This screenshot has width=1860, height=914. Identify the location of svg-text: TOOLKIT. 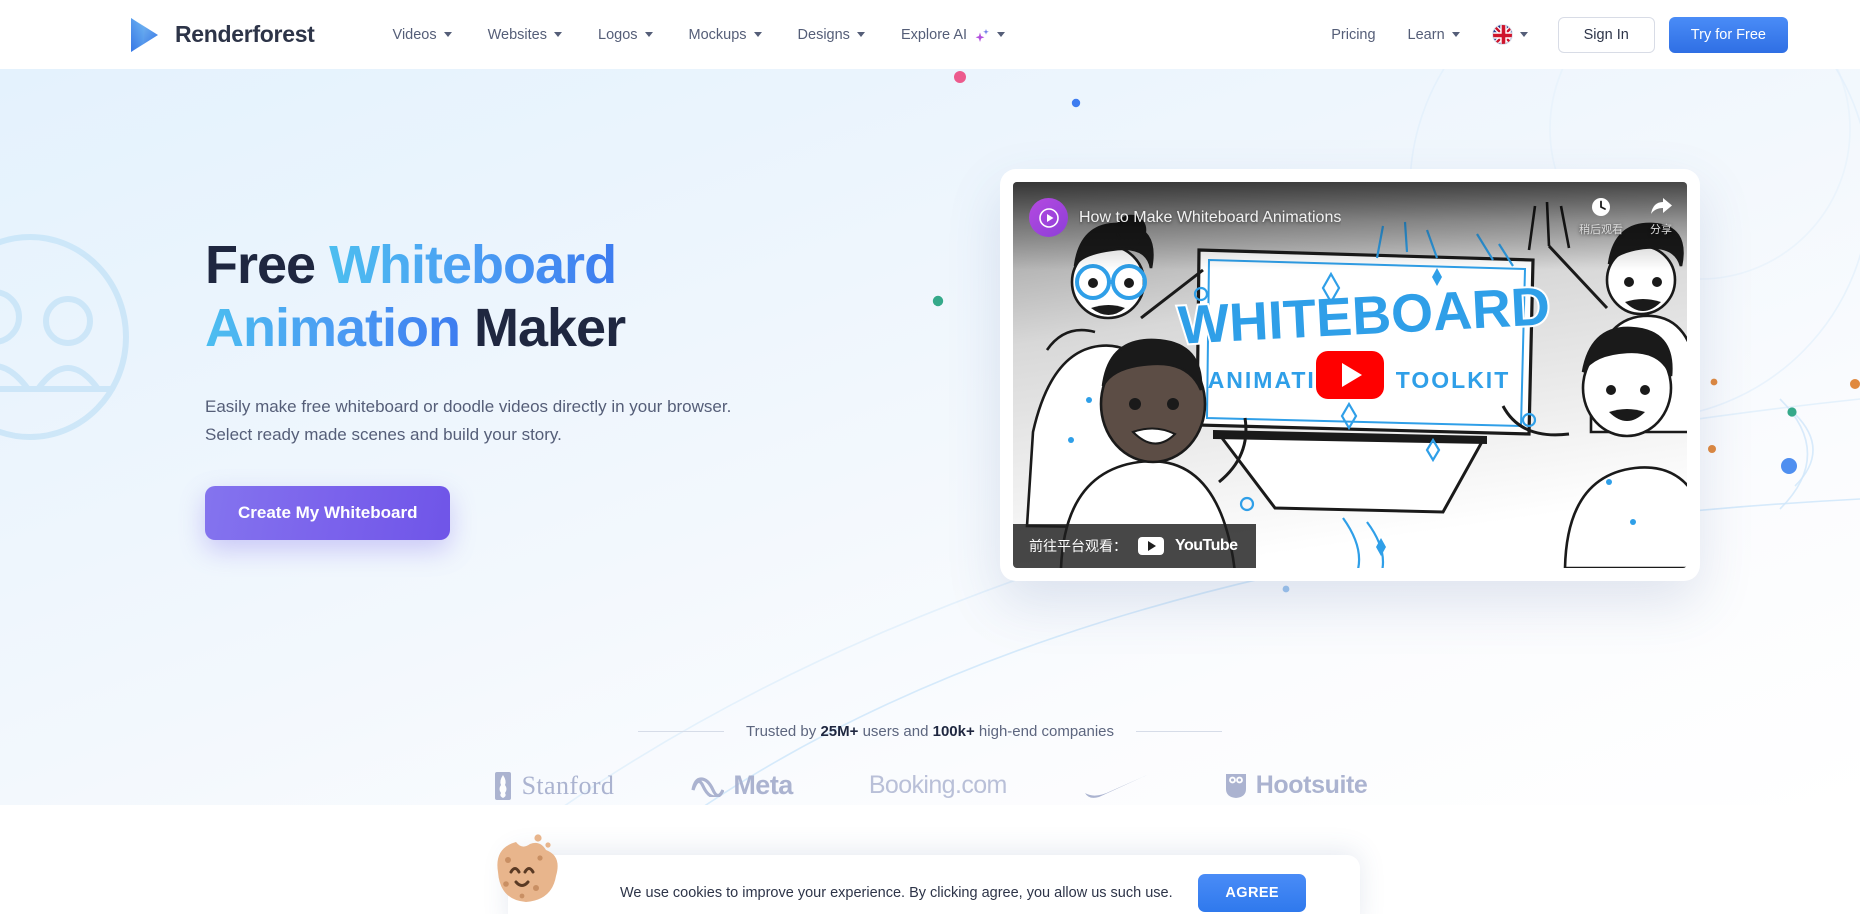
(1453, 380).